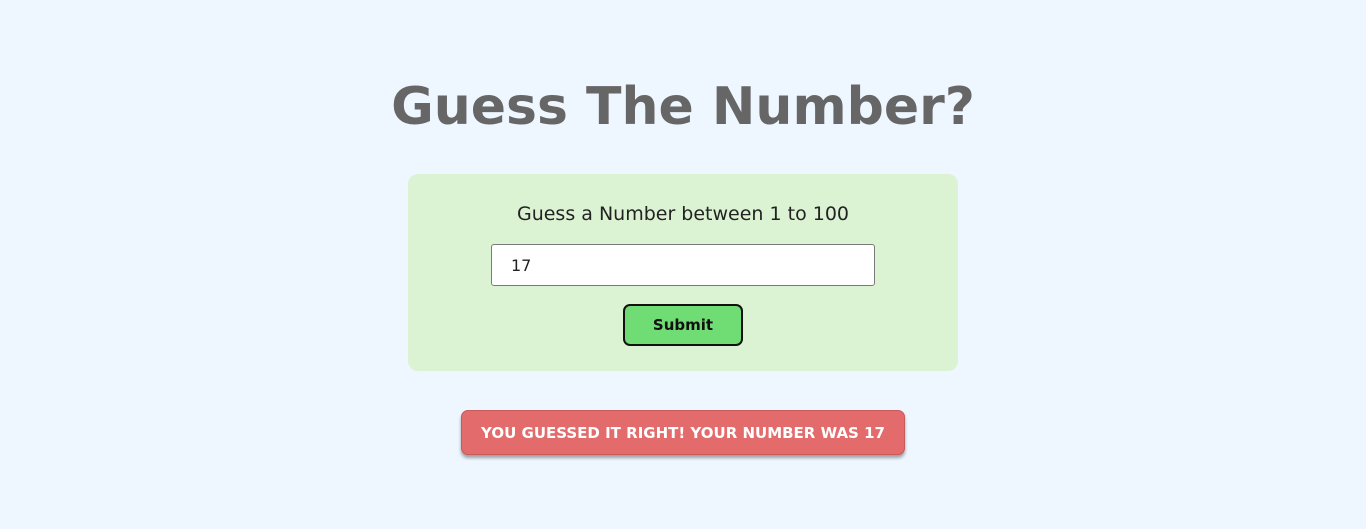 Image resolution: width=1366 pixels, height=529 pixels. I want to click on guess-input, so click(683, 265).